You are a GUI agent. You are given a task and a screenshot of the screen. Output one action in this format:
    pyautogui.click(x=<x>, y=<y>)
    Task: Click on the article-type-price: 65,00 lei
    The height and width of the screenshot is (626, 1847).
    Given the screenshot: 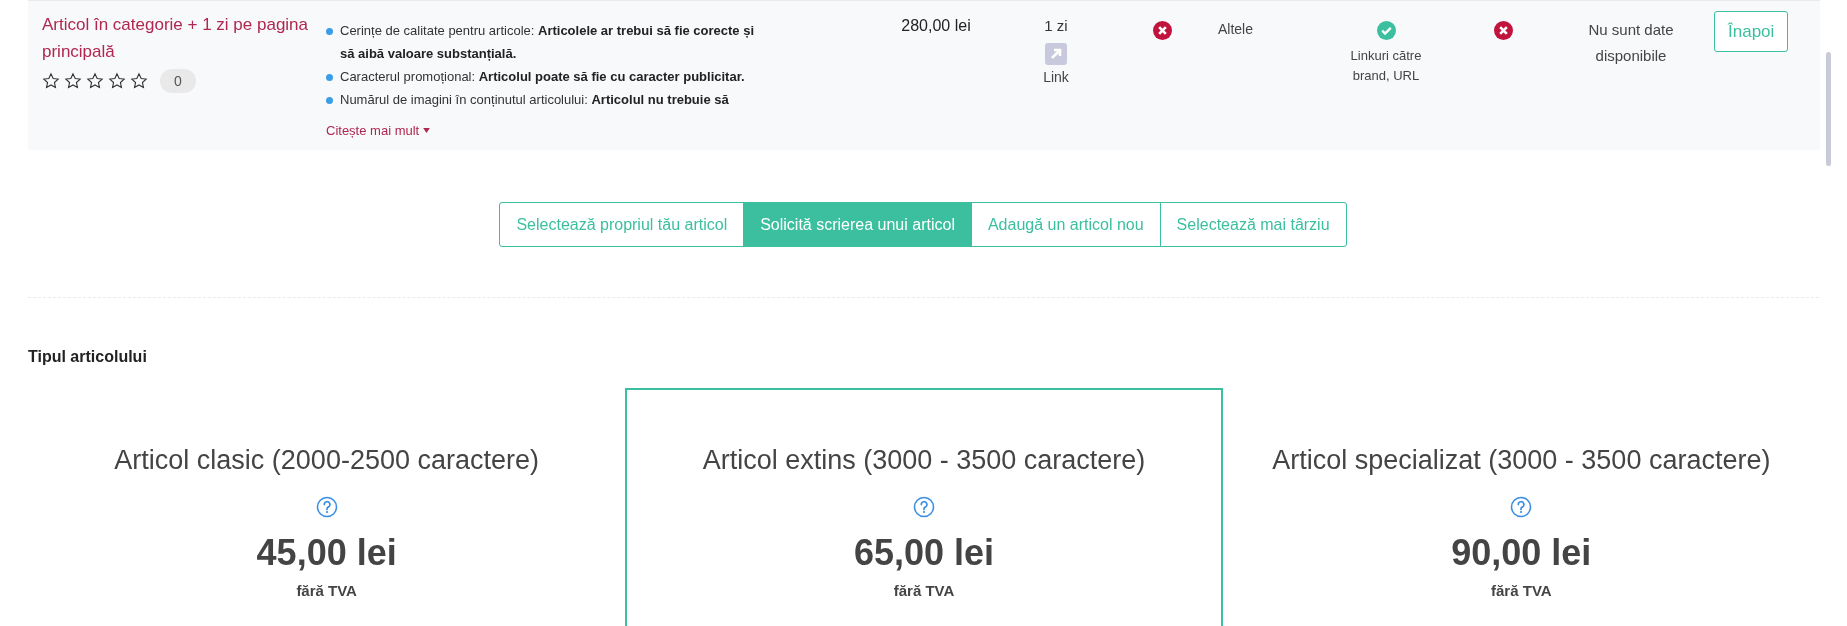 What is the action you would take?
    pyautogui.click(x=924, y=553)
    